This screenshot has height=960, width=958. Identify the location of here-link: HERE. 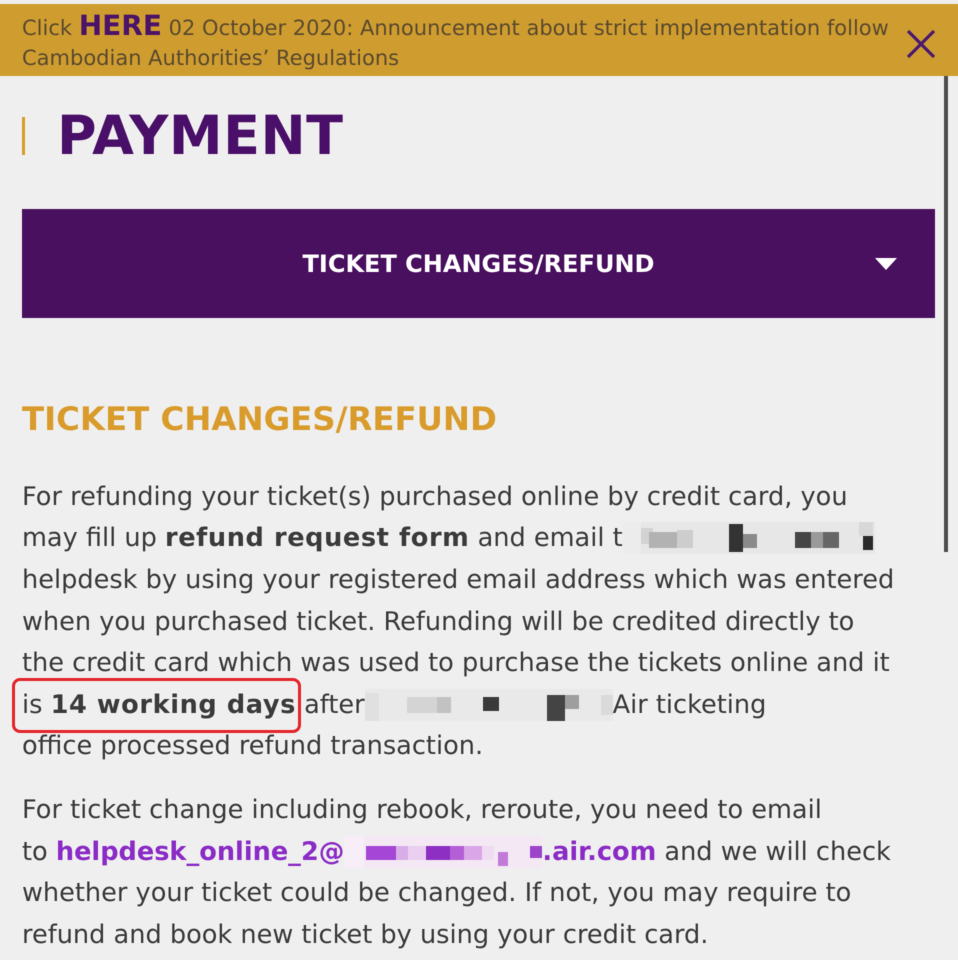
(120, 25).